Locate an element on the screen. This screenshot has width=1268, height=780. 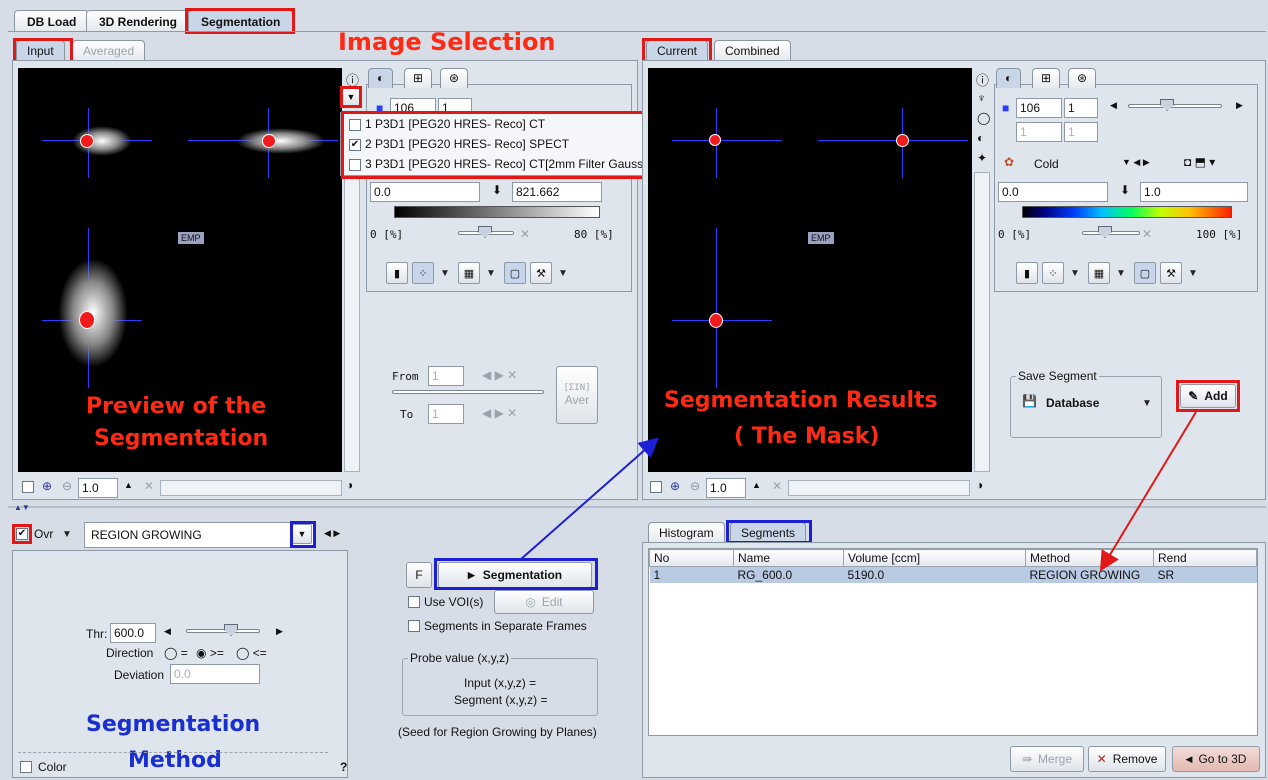
add-button: ✎ Add is located at coordinates (1208, 396).